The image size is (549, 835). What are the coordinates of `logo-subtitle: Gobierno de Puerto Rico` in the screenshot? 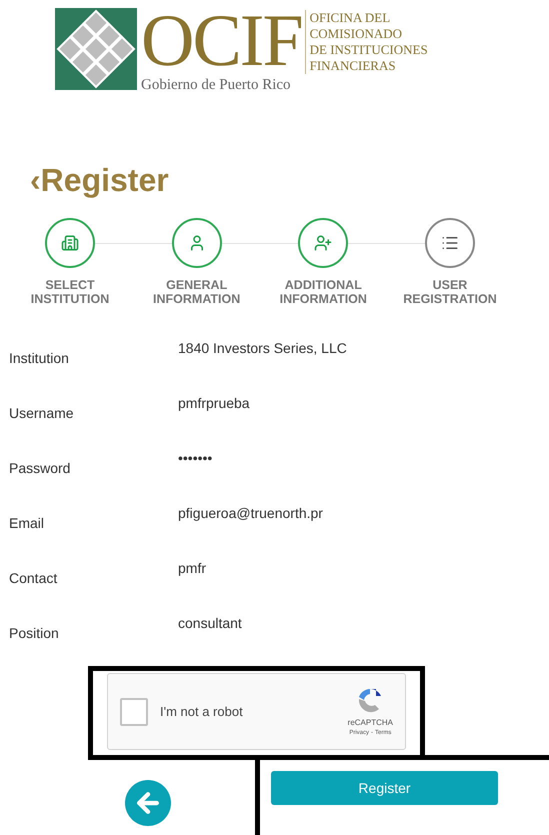 It's located at (216, 85).